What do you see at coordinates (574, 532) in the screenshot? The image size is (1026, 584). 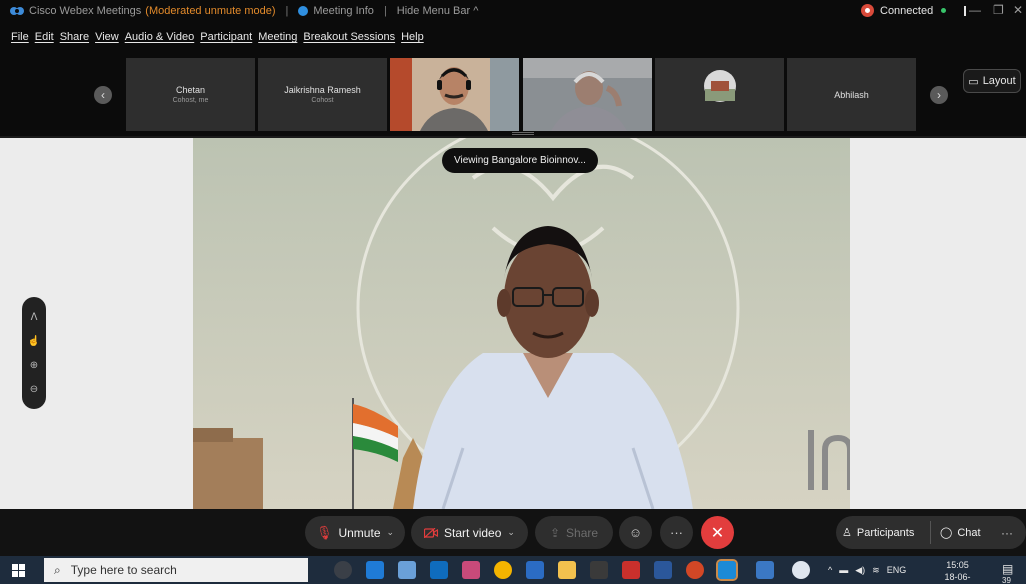 I see `share-button: ⇪ Share` at bounding box center [574, 532].